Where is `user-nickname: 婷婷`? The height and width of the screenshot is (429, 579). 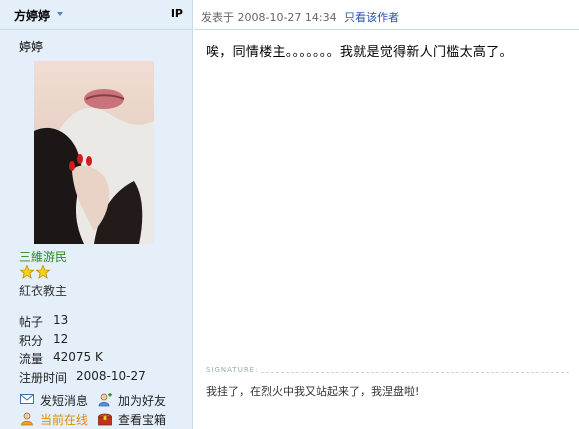 user-nickname: 婷婷 is located at coordinates (31, 47).